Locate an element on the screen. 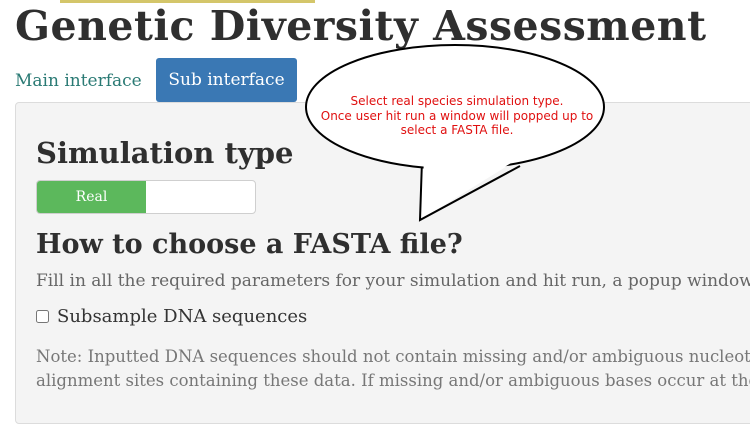  subsample-label: Subsample DNA sequences is located at coordinates (182, 316).